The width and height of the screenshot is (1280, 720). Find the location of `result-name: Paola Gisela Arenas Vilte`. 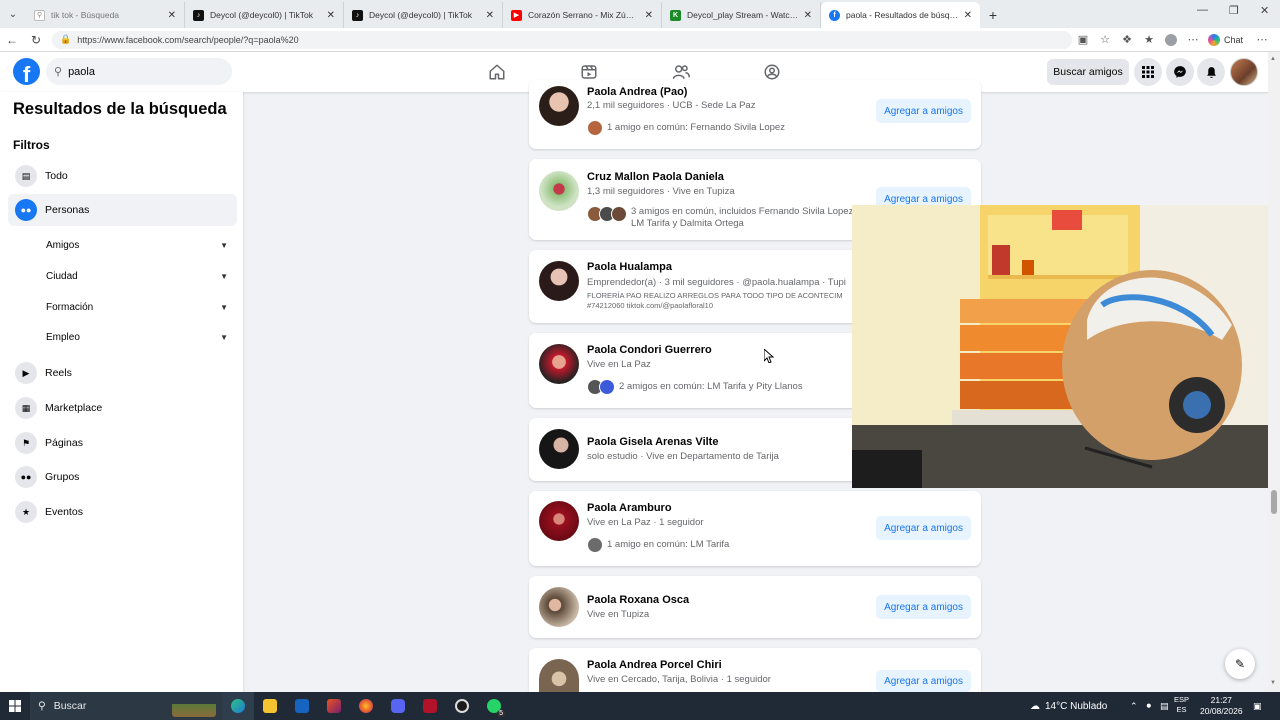

result-name: Paola Gisela Arenas Vilte is located at coordinates (652, 442).